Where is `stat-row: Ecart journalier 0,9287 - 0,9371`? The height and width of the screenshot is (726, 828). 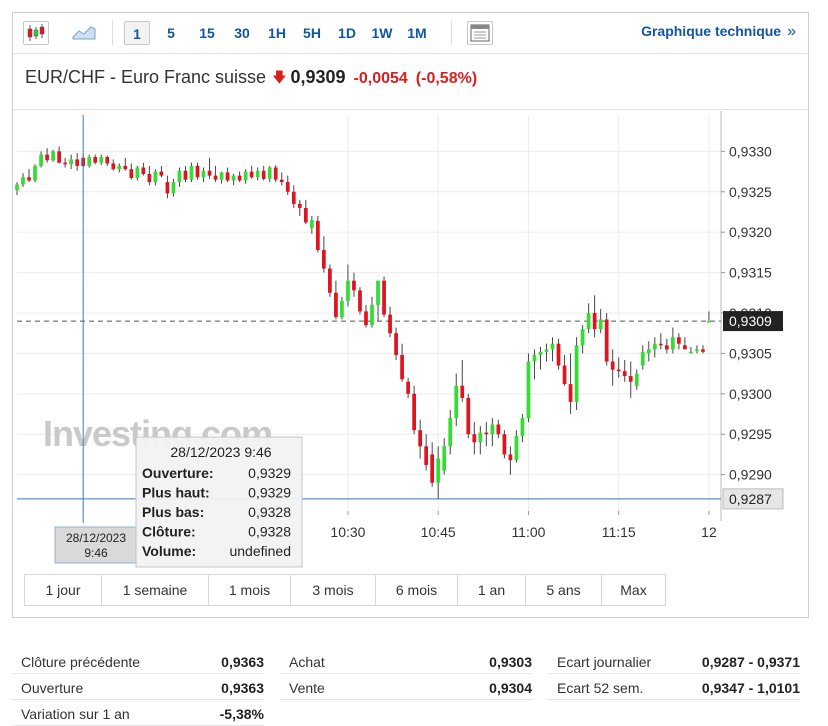 stat-row: Ecart journalier 0,9287 - 0,9371 is located at coordinates (674, 661).